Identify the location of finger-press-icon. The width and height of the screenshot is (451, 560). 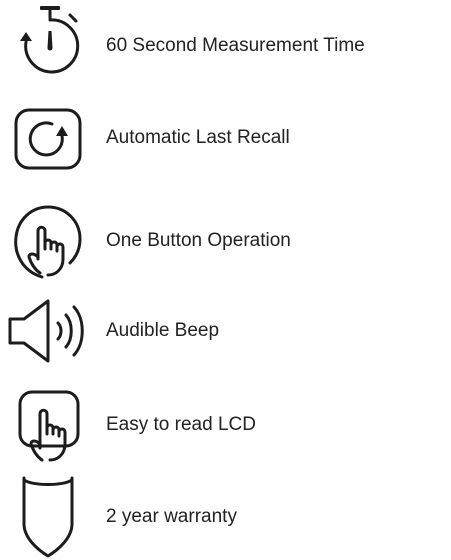
(50, 421).